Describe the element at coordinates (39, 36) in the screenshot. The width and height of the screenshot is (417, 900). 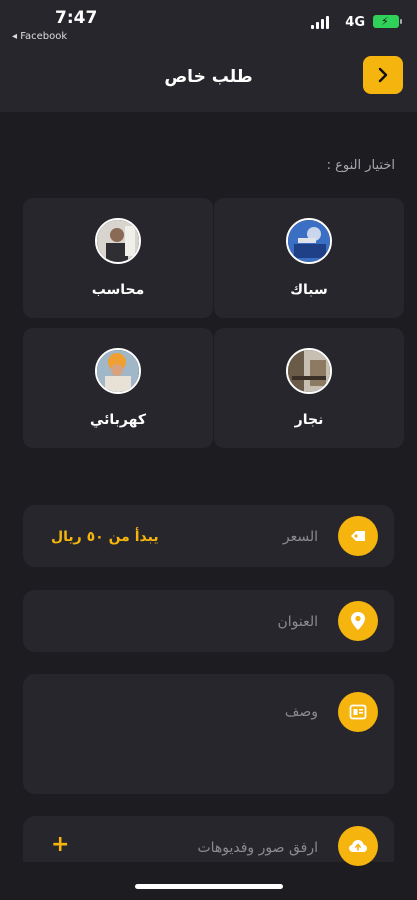
I see `back-to-app-link: ◂ Facebook` at that location.